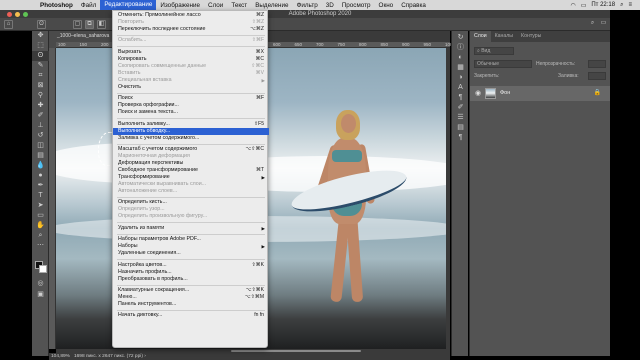 This screenshot has height=360, width=640. Describe the element at coordinates (191, 15) in the screenshot. I see `menu-item: Отменить: Прямолинейное лассо ⌘Z` at that location.